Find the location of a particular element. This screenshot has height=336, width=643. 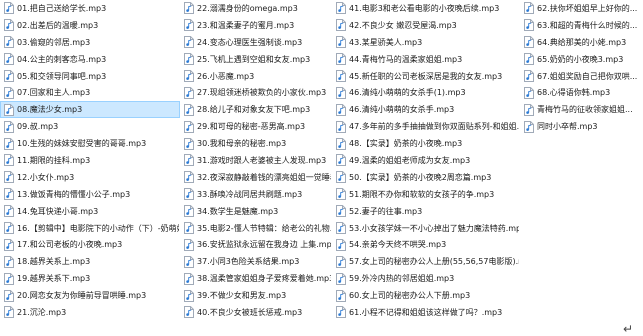

file-item: 01.把自己送给学长.mp3 is located at coordinates (90, 8).